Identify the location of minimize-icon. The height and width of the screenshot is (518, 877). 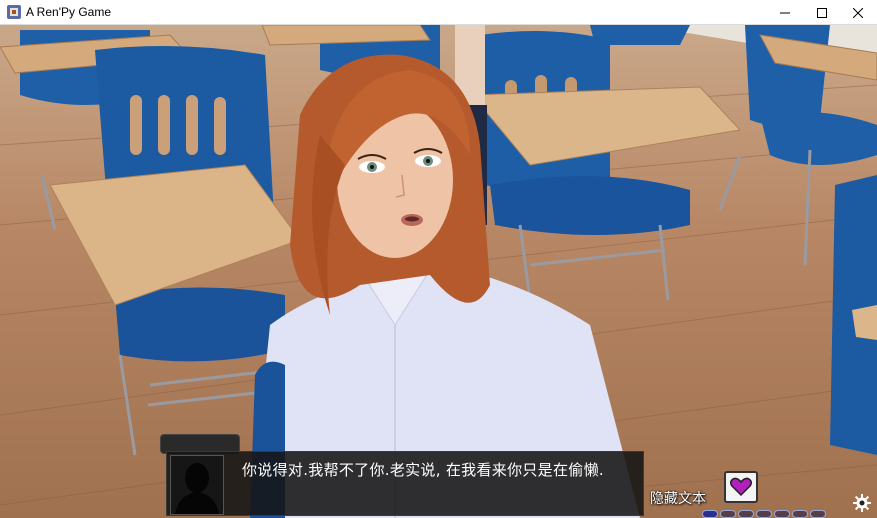
(785, 12).